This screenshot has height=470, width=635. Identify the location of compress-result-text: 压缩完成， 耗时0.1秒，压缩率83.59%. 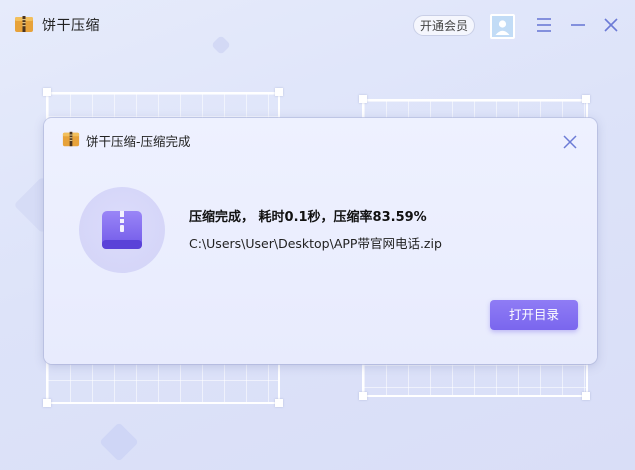
(308, 217).